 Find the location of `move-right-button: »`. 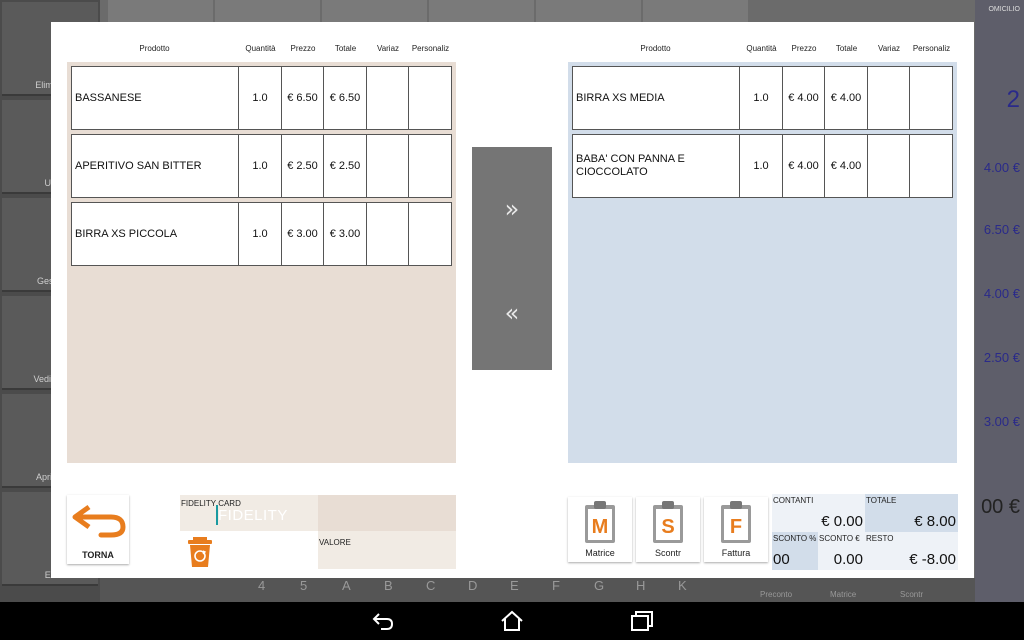

move-right-button: » is located at coordinates (512, 209).